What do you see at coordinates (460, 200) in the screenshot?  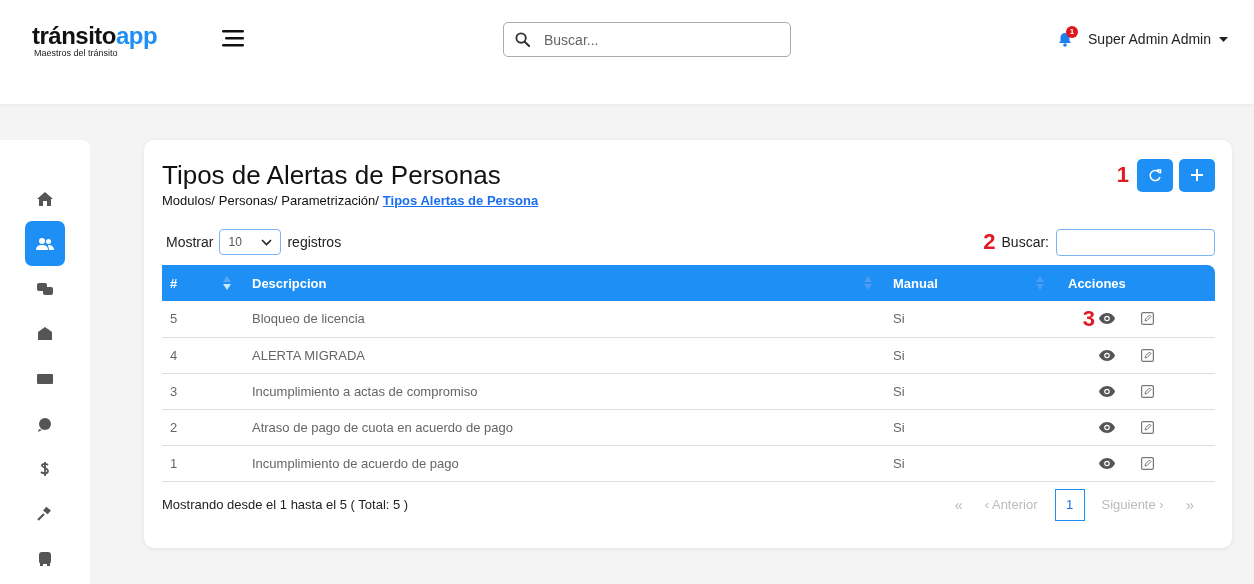 I see `breadcrumb-current: Tipos Alertas de Persona` at bounding box center [460, 200].